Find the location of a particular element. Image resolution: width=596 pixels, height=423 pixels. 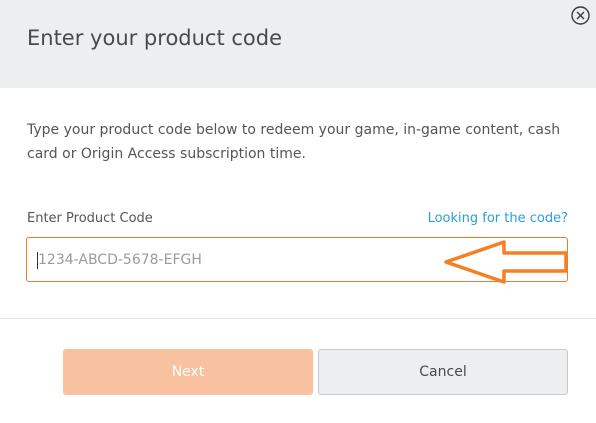

next-button: Next is located at coordinates (188, 372).